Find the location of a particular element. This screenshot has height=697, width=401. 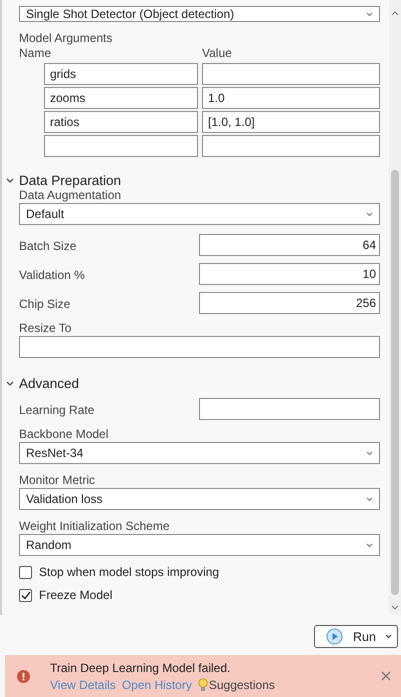

table-cell: [1.0, 1.0] is located at coordinates (291, 122).